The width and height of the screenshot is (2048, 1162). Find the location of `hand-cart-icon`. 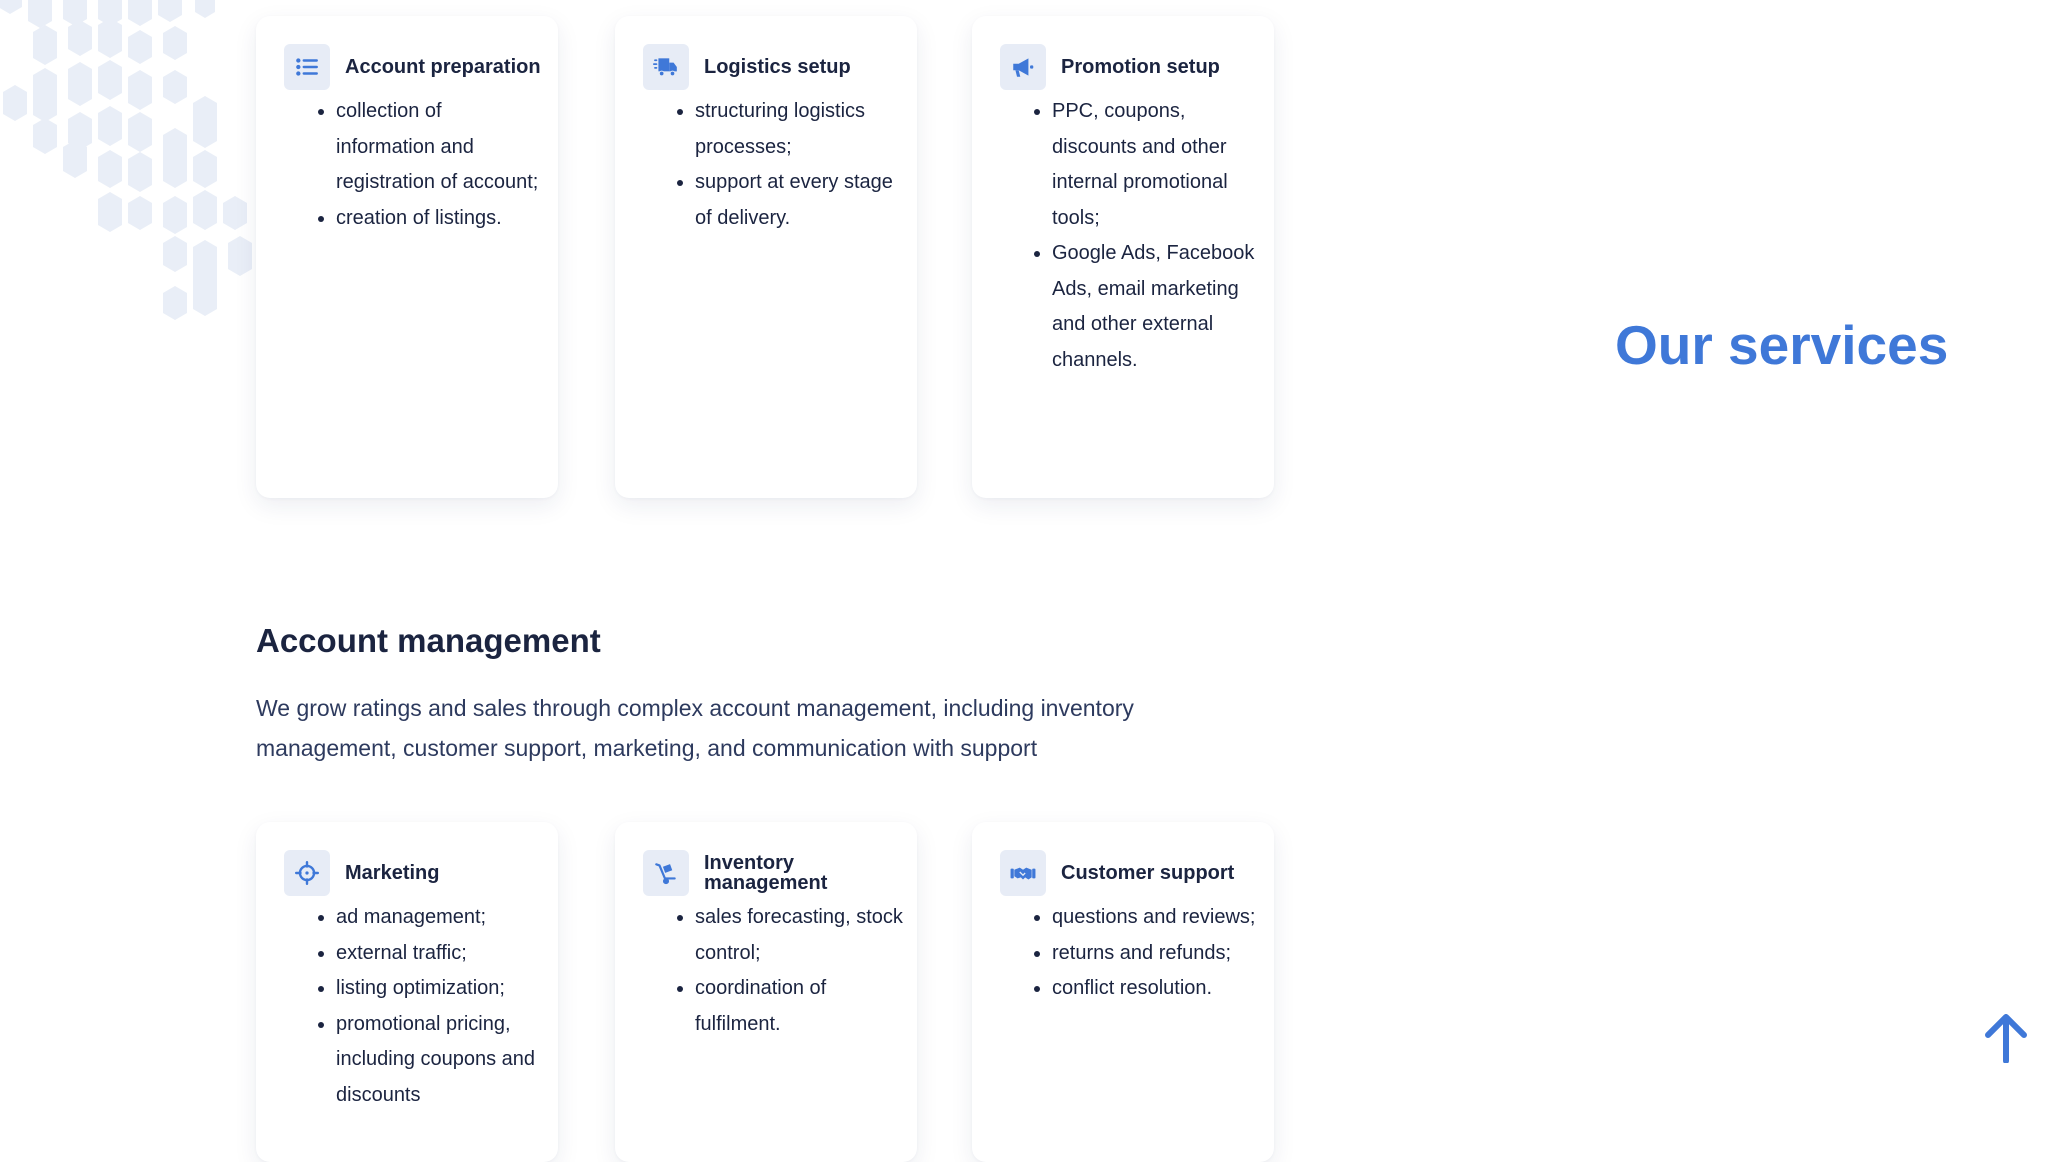

hand-cart-icon is located at coordinates (666, 873).